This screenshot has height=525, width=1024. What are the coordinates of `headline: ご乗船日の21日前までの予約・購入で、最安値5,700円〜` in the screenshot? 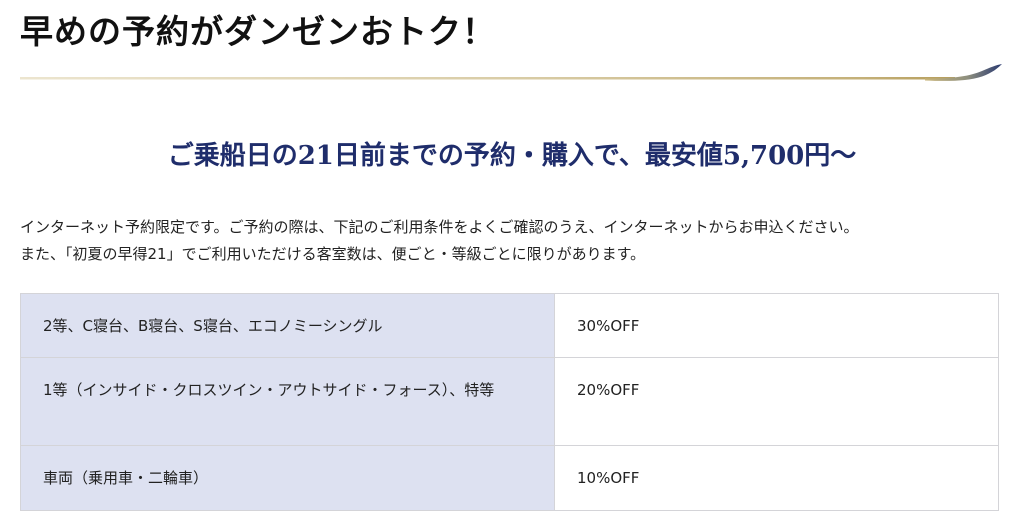 It's located at (512, 156).